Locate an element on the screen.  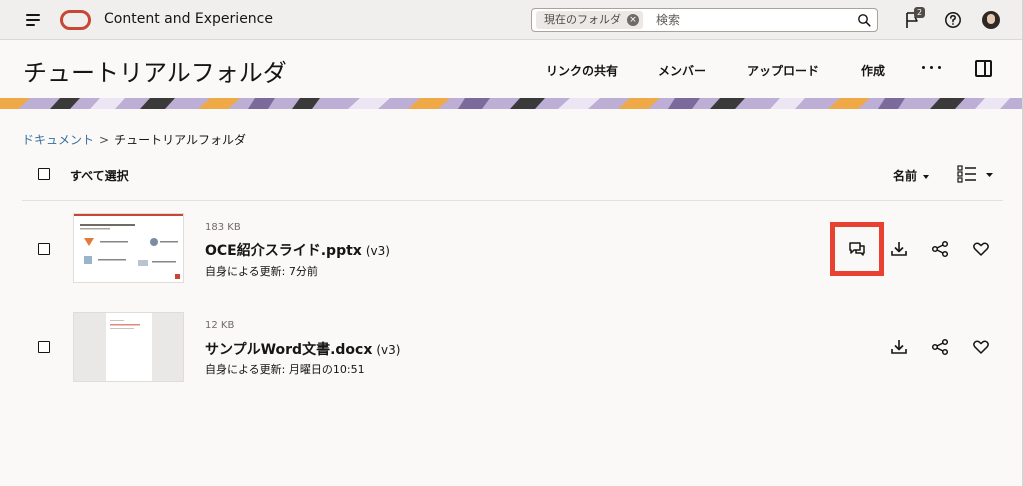
breadcrumb: ドキュメント > チュートリアルフォルダ is located at coordinates (134, 139).